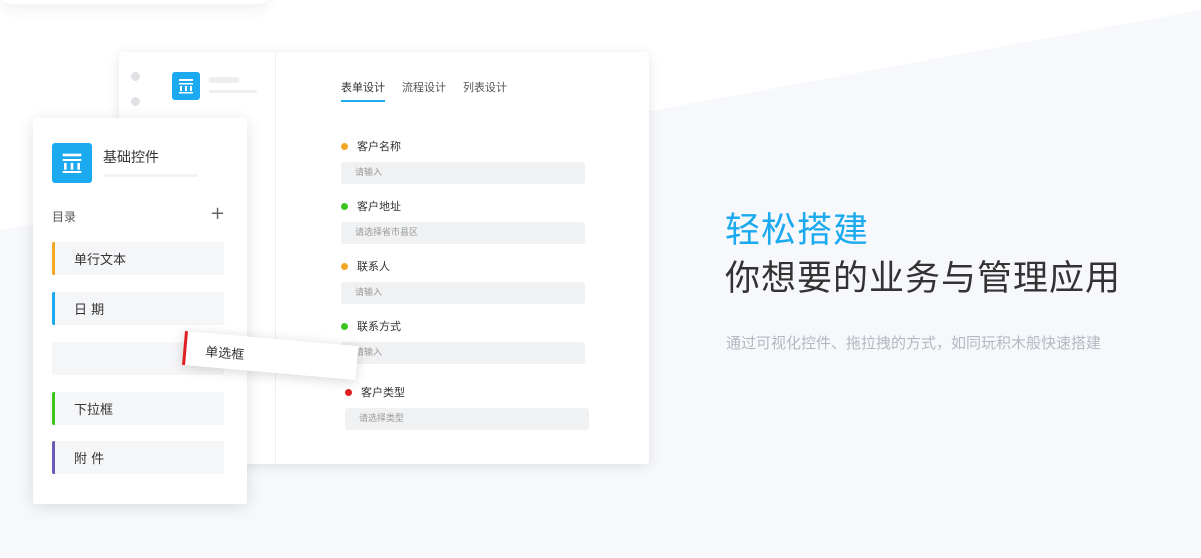 Image resolution: width=1201 pixels, height=558 pixels. I want to click on add-icon: +, so click(217, 214).